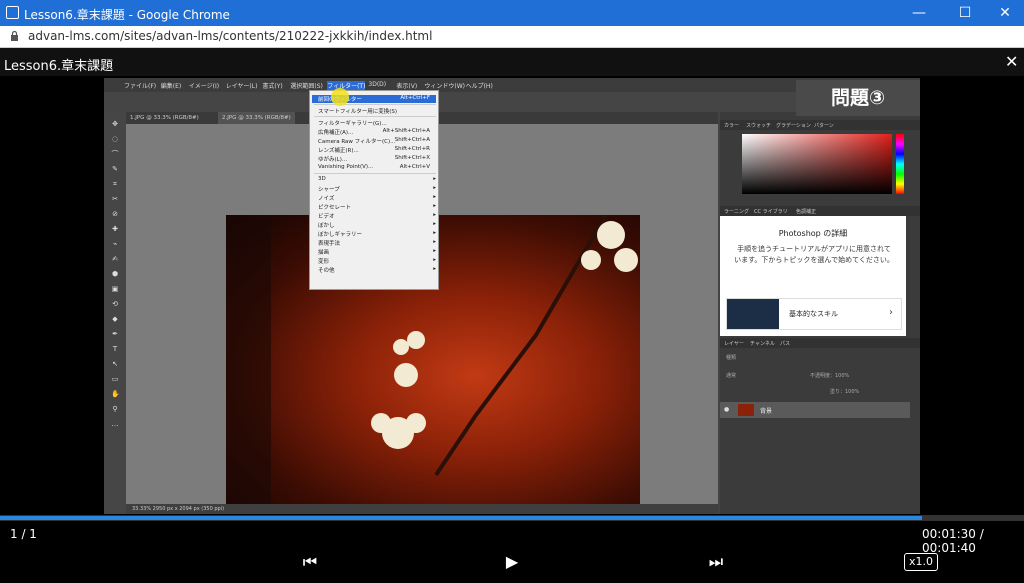 The width and height of the screenshot is (1024, 583). I want to click on close-player-button: ✕, so click(1011, 61).